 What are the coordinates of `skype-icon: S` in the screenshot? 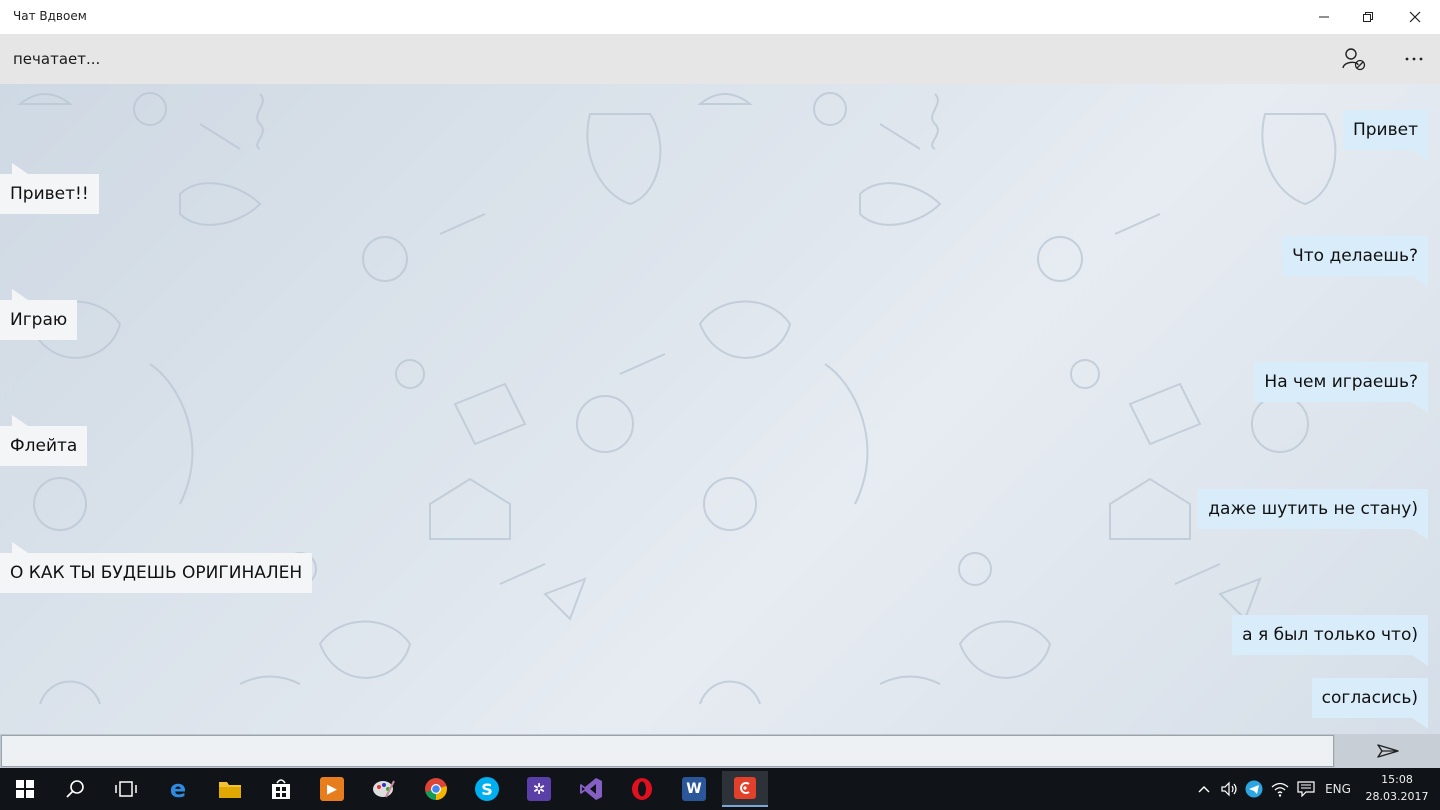 It's located at (487, 789).